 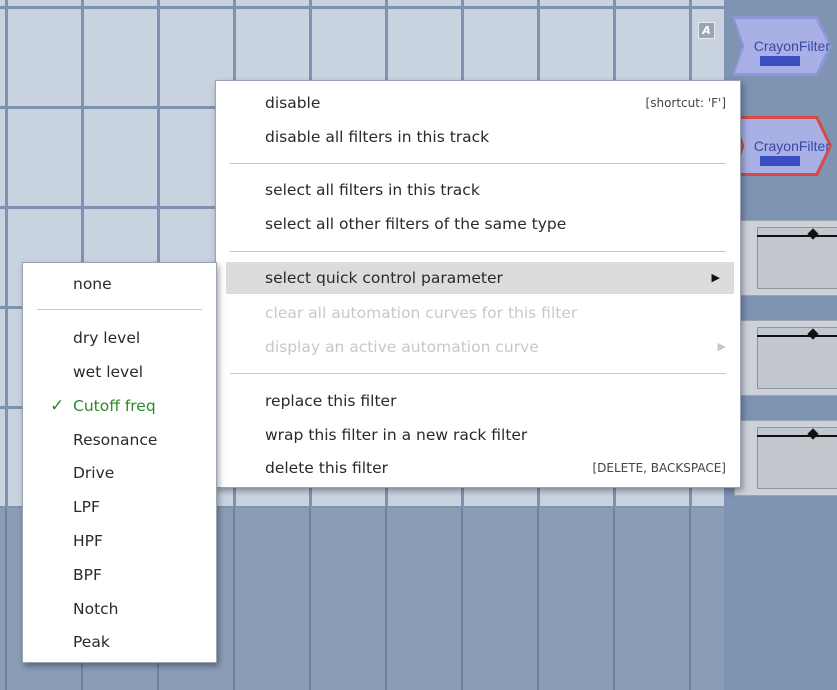 I want to click on shortcut-hint: [DELETE, BACKSPACE], so click(x=659, y=468).